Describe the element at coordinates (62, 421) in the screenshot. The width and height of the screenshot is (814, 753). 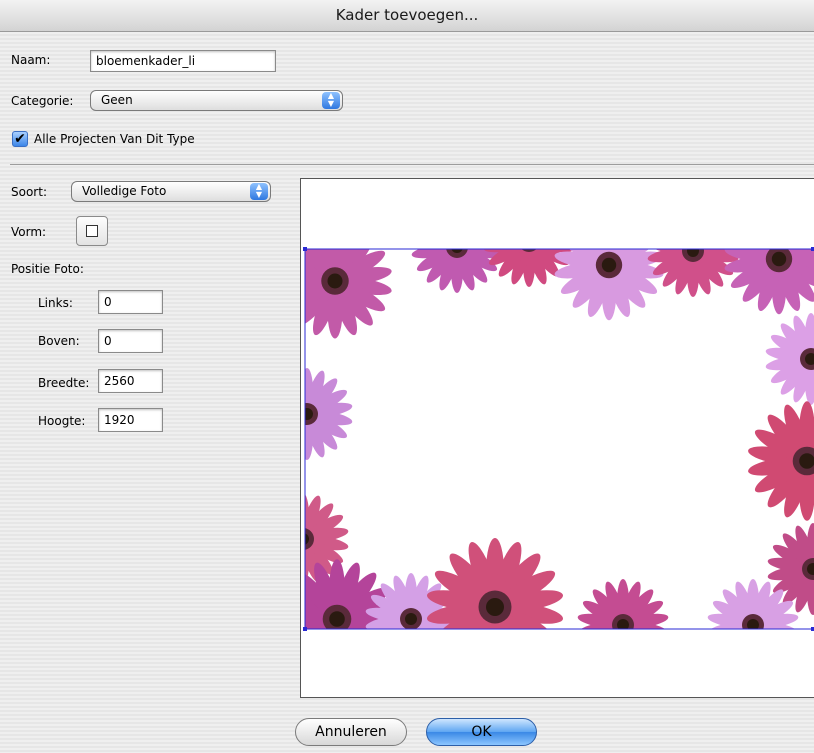
I see `height-label: Hoogte:` at that location.